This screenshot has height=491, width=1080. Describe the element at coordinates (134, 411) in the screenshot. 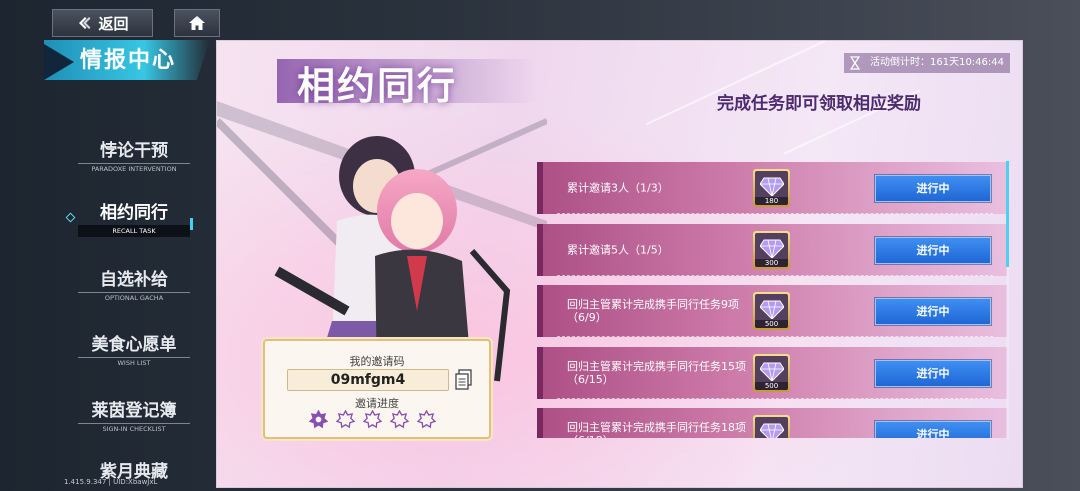

I see `sidebar-item-label: 莱茵登记簿` at that location.